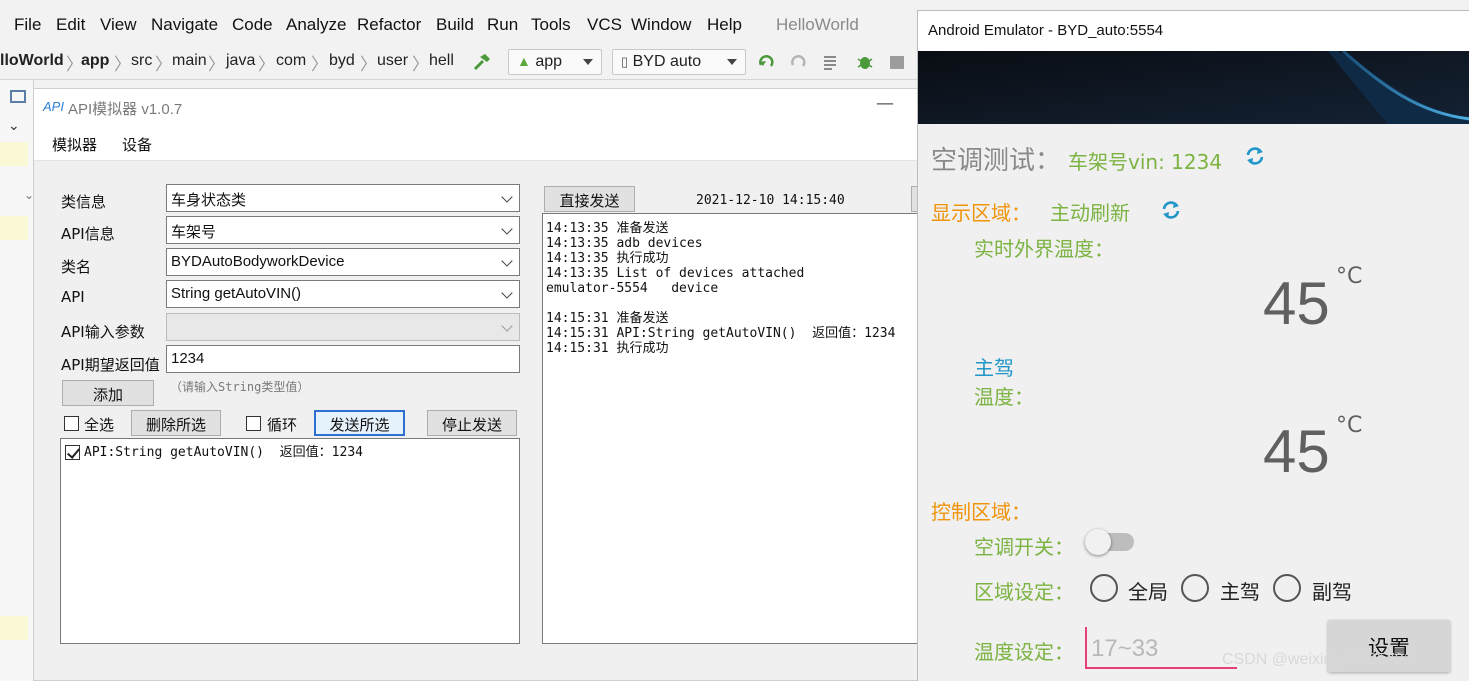  Describe the element at coordinates (589, 199) in the screenshot. I see `direct-send-button: 直接发送` at that location.